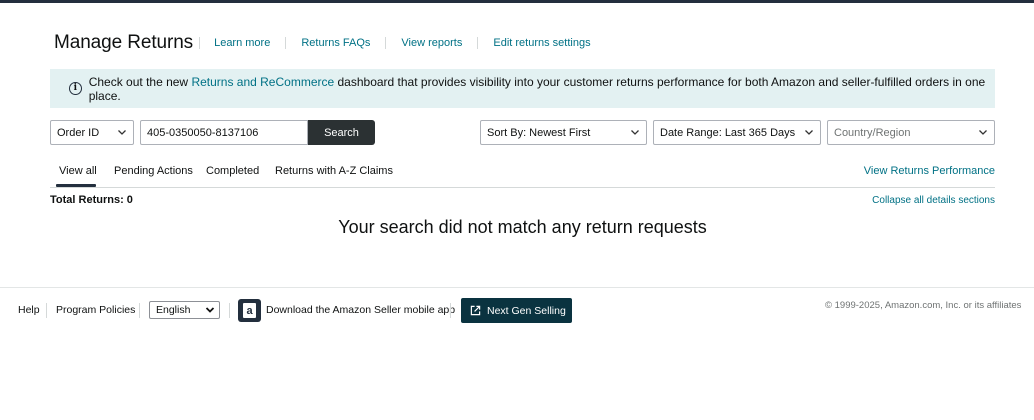  Describe the element at coordinates (475, 310) in the screenshot. I see `external-link-icon` at that location.